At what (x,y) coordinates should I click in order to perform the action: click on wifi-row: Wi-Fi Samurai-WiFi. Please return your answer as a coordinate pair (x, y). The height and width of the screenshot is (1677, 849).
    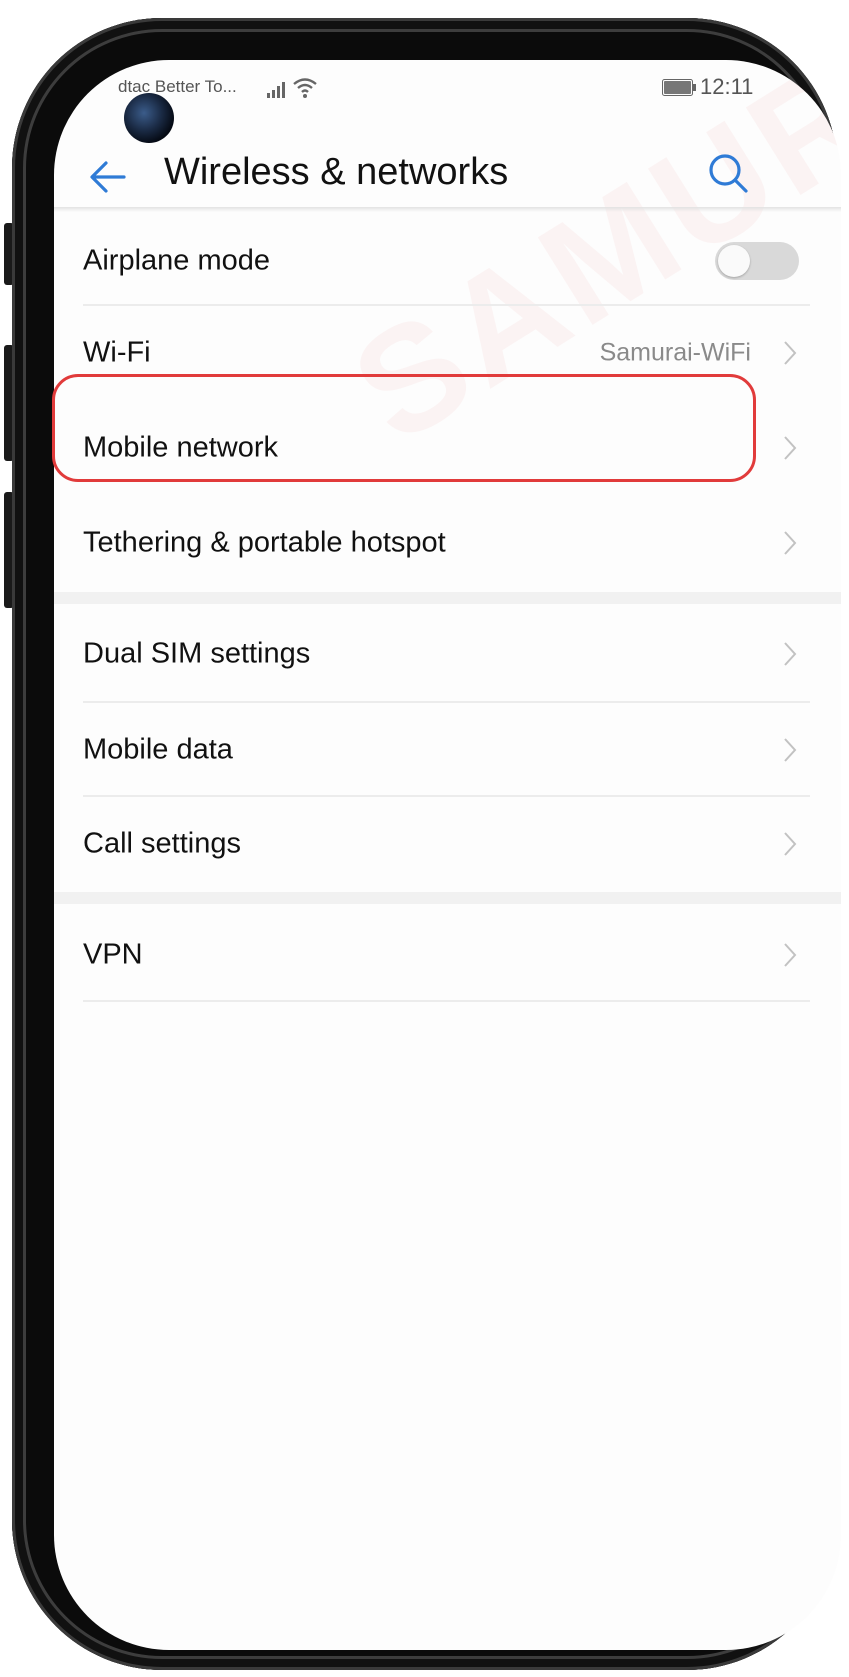
    Looking at the image, I should click on (447, 353).